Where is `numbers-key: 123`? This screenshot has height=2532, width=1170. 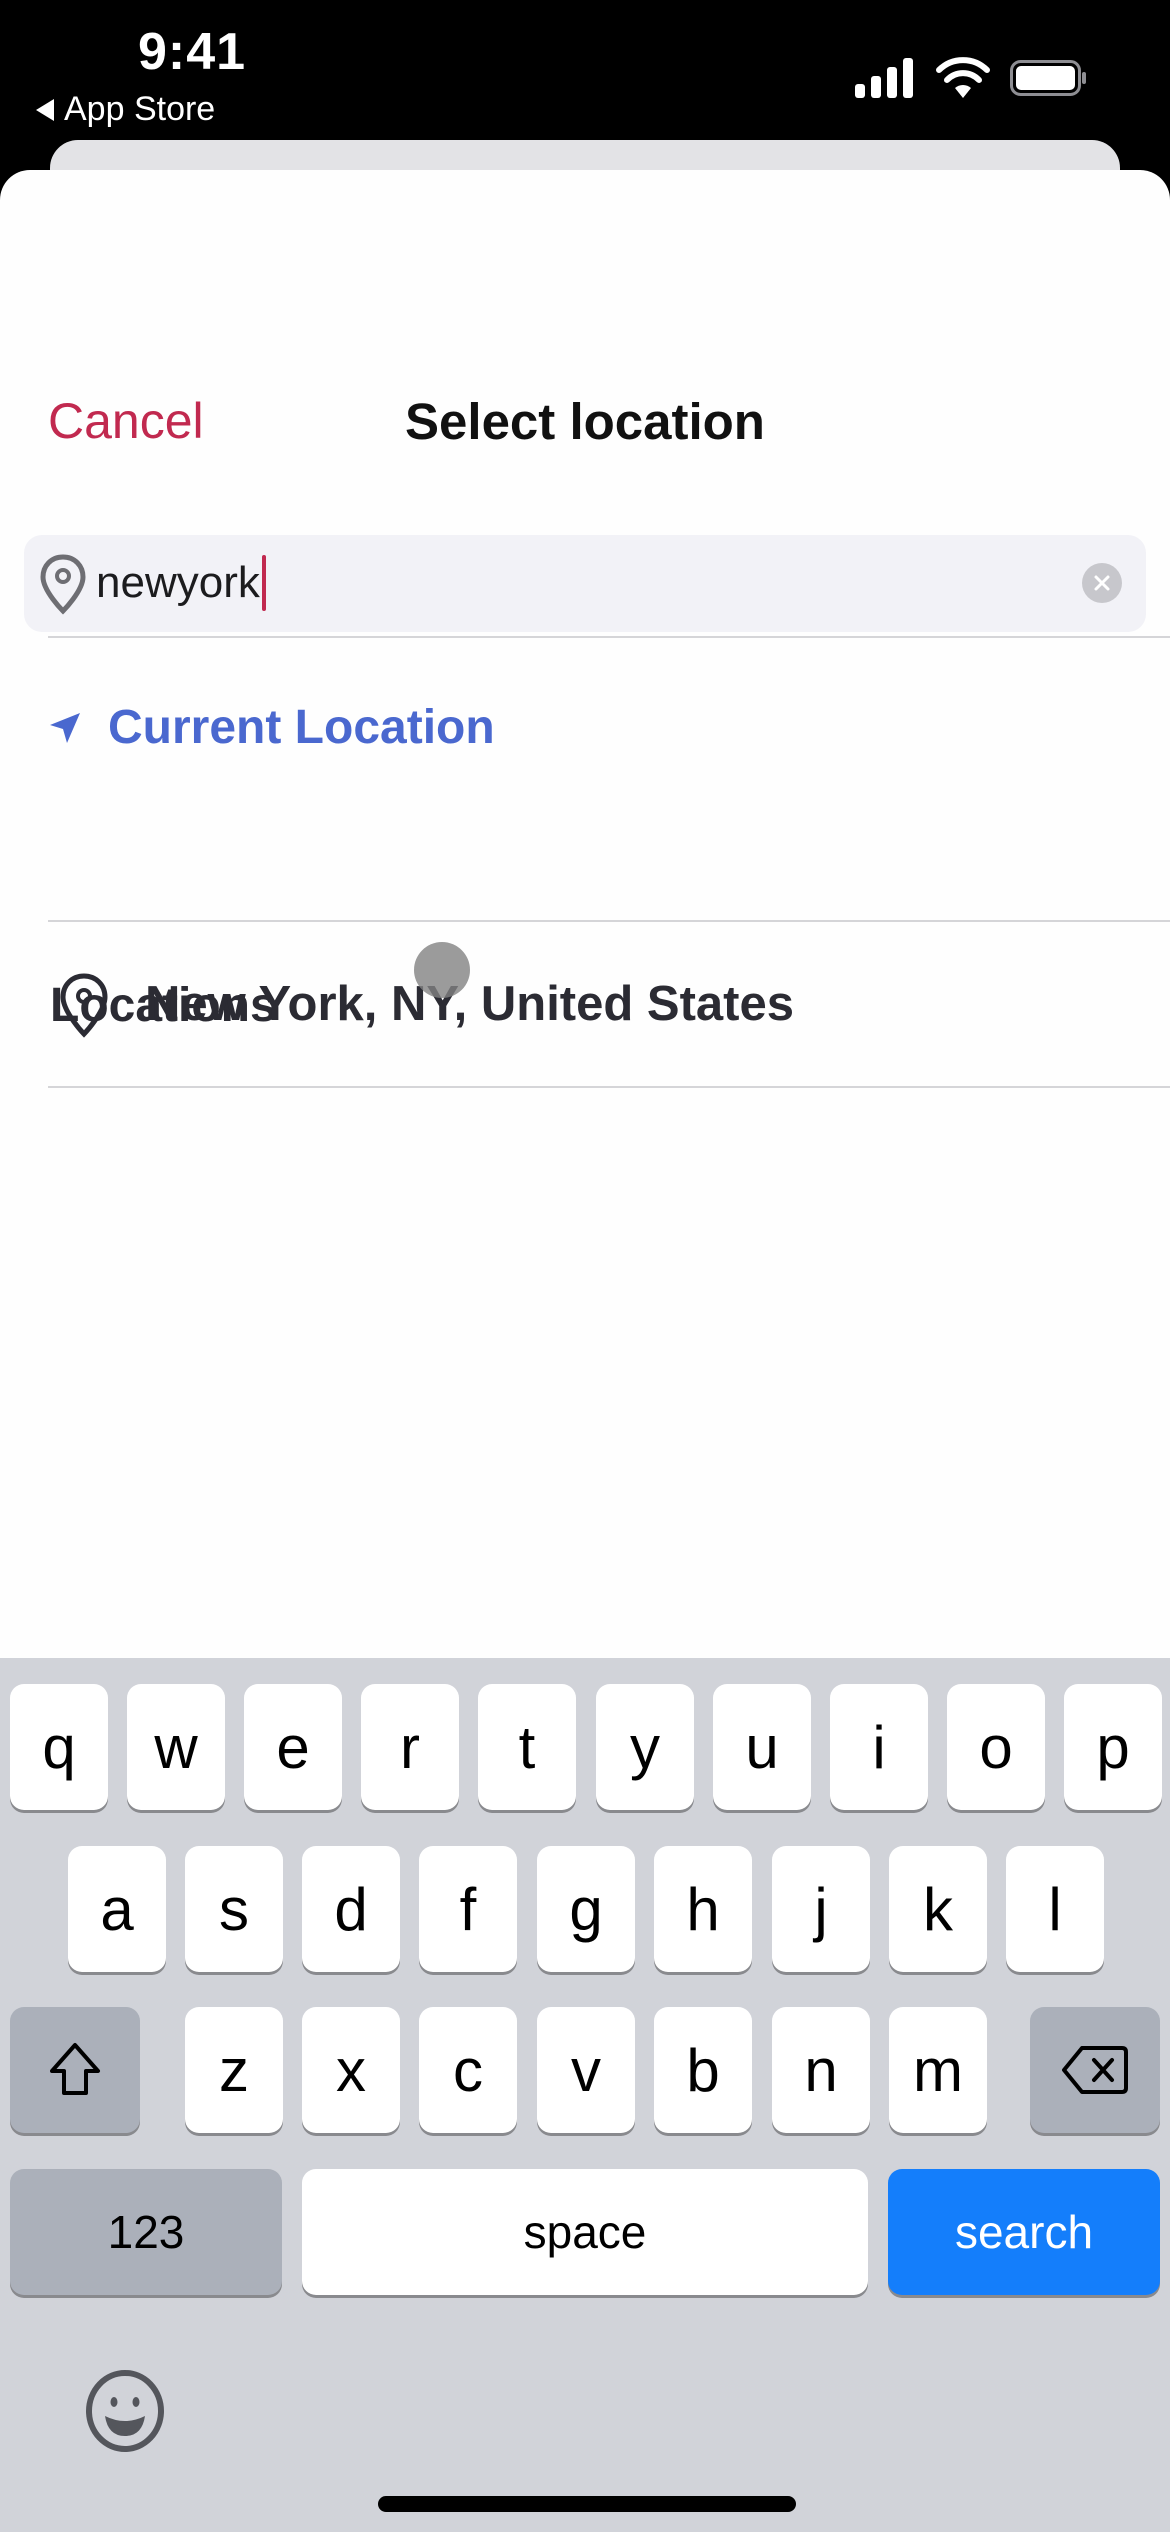 numbers-key: 123 is located at coordinates (146, 2232).